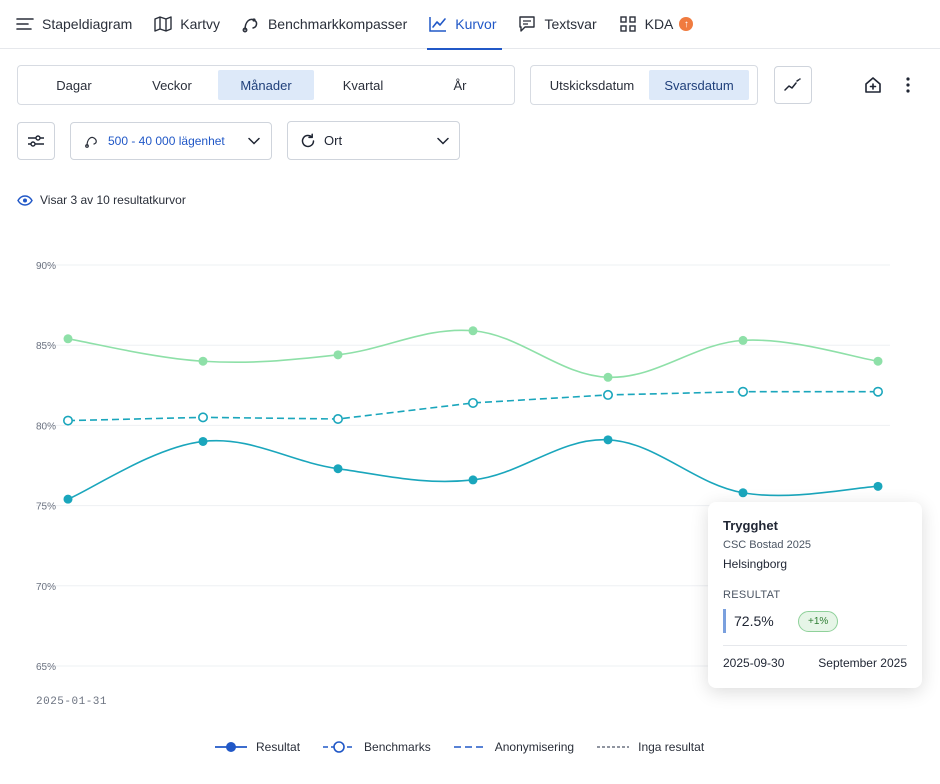 This screenshot has width=940, height=784. I want to click on y-tick-label: 70%, so click(46, 587).